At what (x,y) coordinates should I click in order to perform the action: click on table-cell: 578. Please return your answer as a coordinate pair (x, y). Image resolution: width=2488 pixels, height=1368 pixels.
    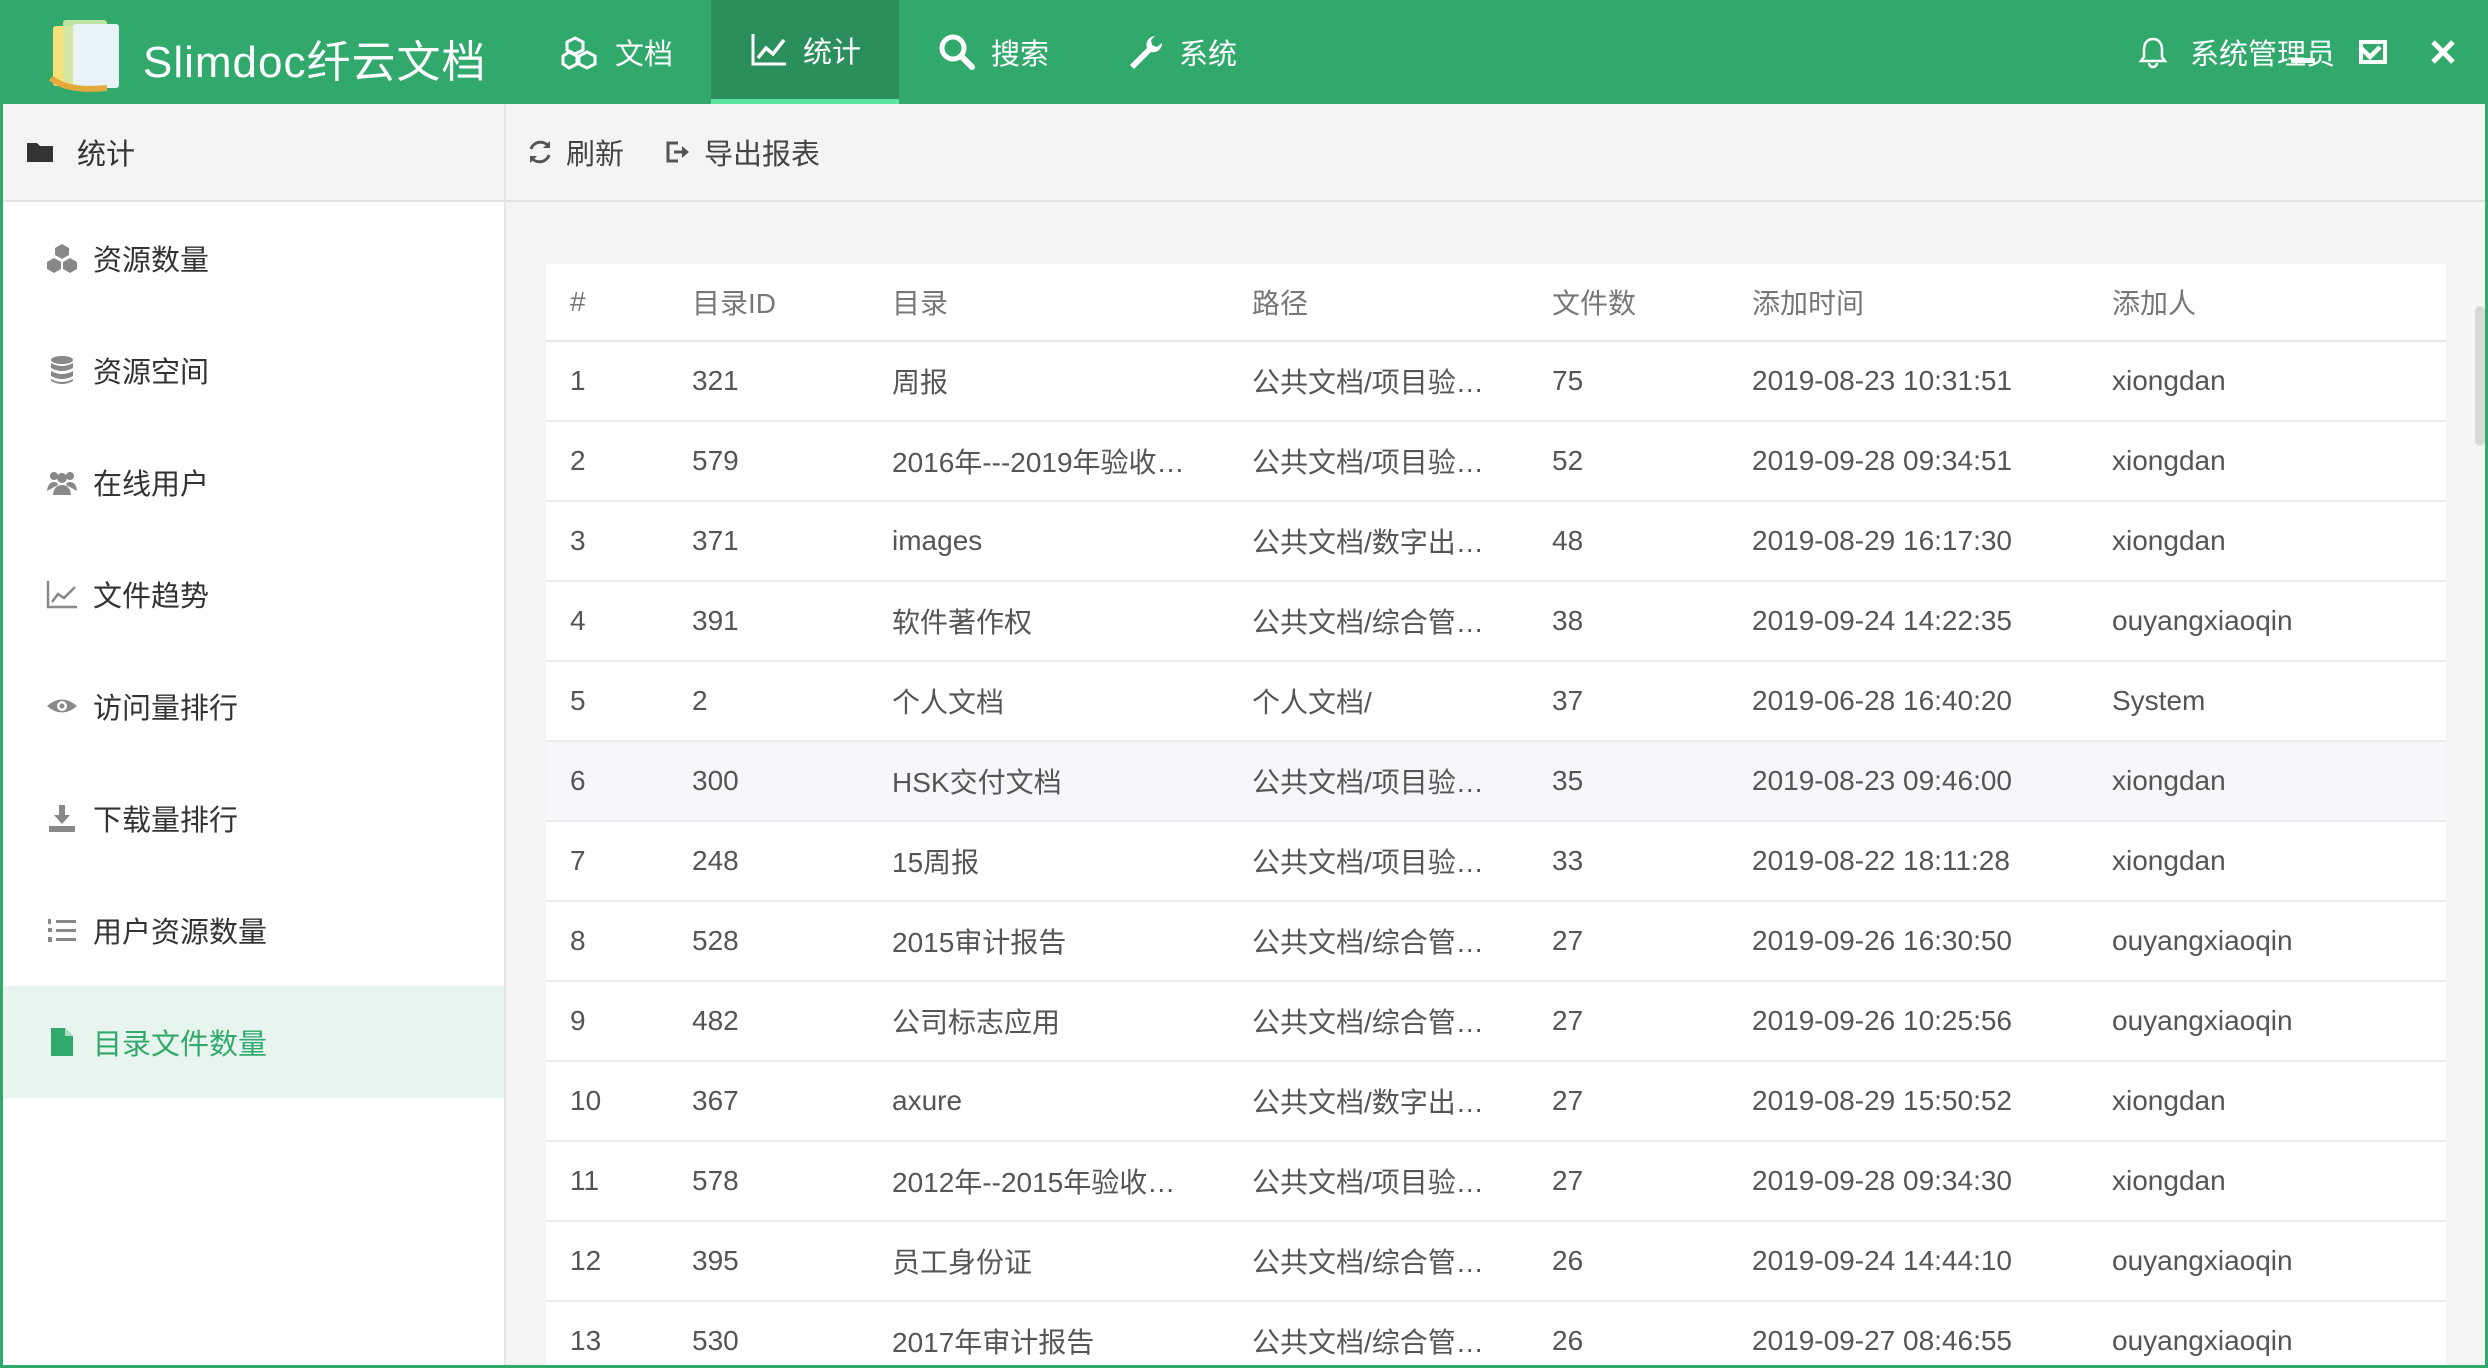
    Looking at the image, I should click on (792, 1181).